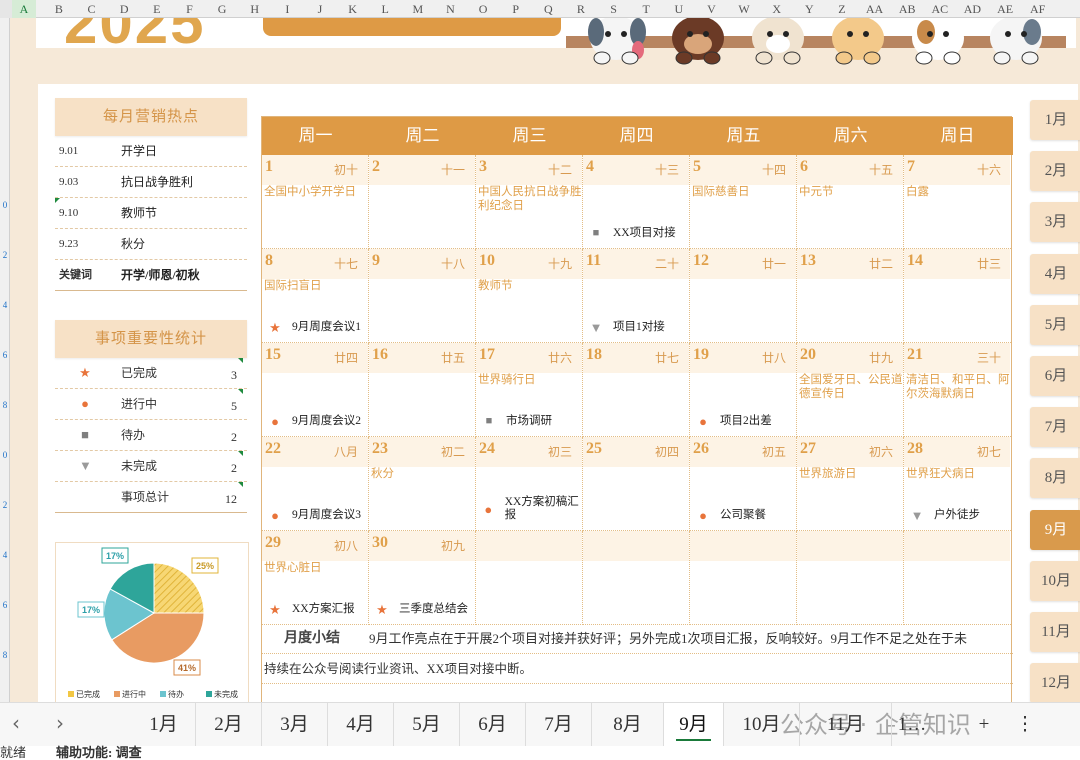 This screenshot has width=1080, height=760. What do you see at coordinates (5, 355) in the screenshot?
I see `row-number: 6` at bounding box center [5, 355].